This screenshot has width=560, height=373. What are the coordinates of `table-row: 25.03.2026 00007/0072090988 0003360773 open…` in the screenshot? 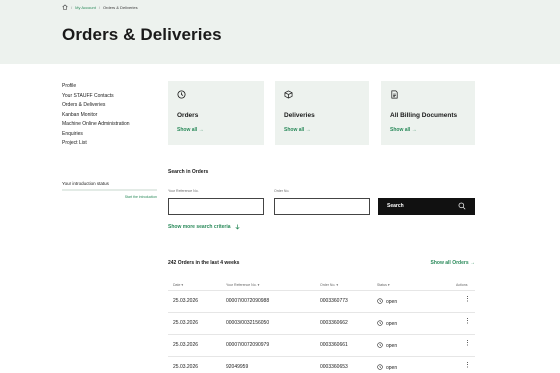 It's located at (321, 300).